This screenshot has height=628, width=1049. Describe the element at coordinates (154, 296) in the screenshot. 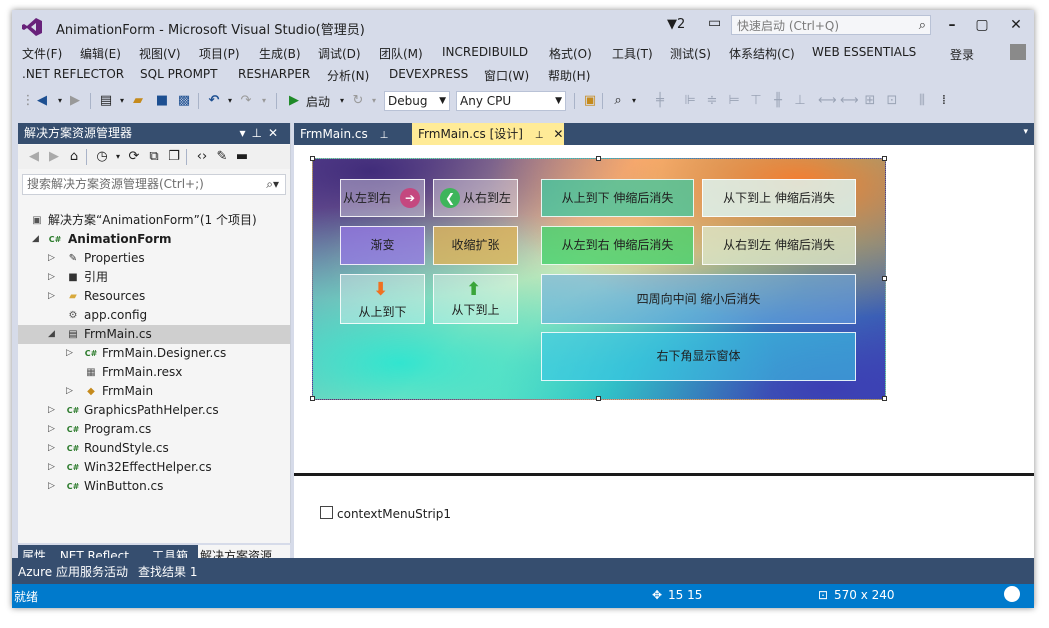

I see `tree-item: ▷ ▰ Resources` at that location.